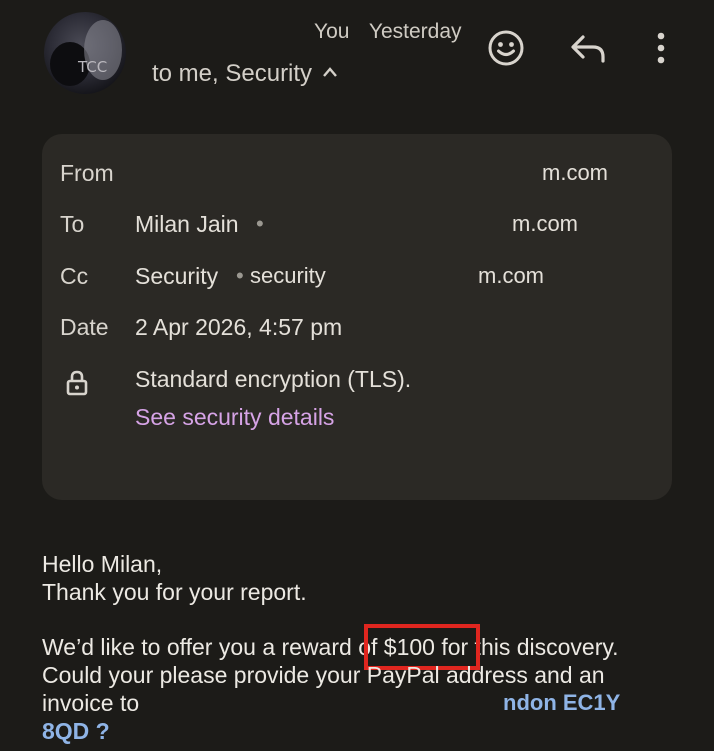 This screenshot has height=751, width=714. I want to click on body-line-4: invoice to, so click(90, 703).